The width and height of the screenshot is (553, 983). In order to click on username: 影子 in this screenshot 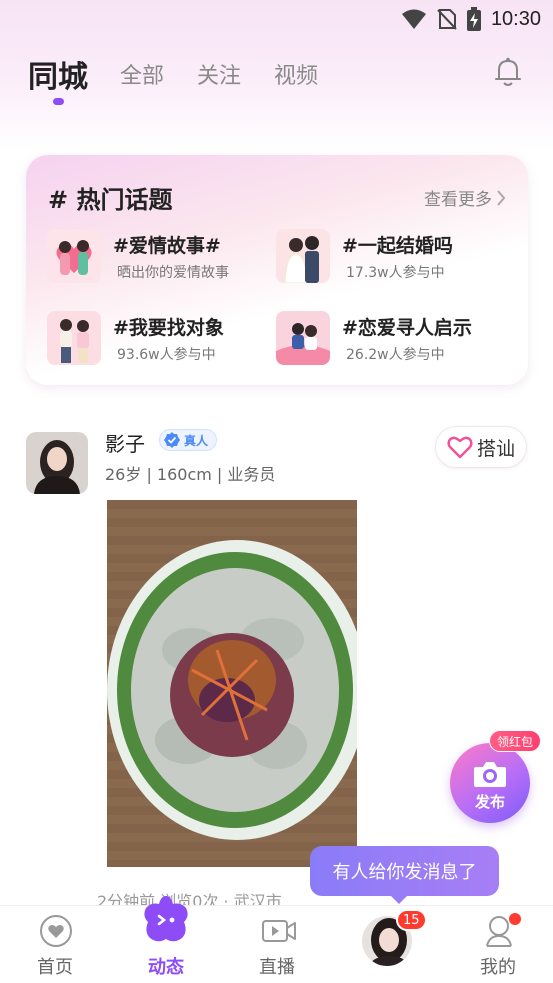, I will do `click(125, 442)`.